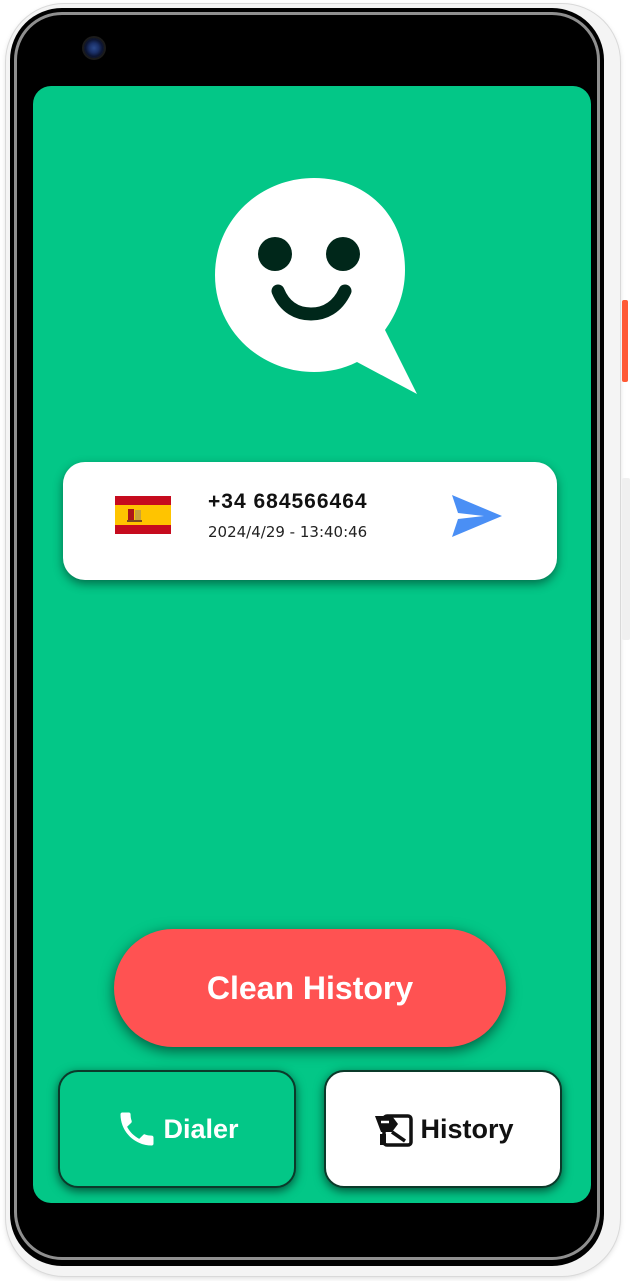 The image size is (632, 1281). I want to click on history-phone-number: +34 684566464, so click(288, 501).